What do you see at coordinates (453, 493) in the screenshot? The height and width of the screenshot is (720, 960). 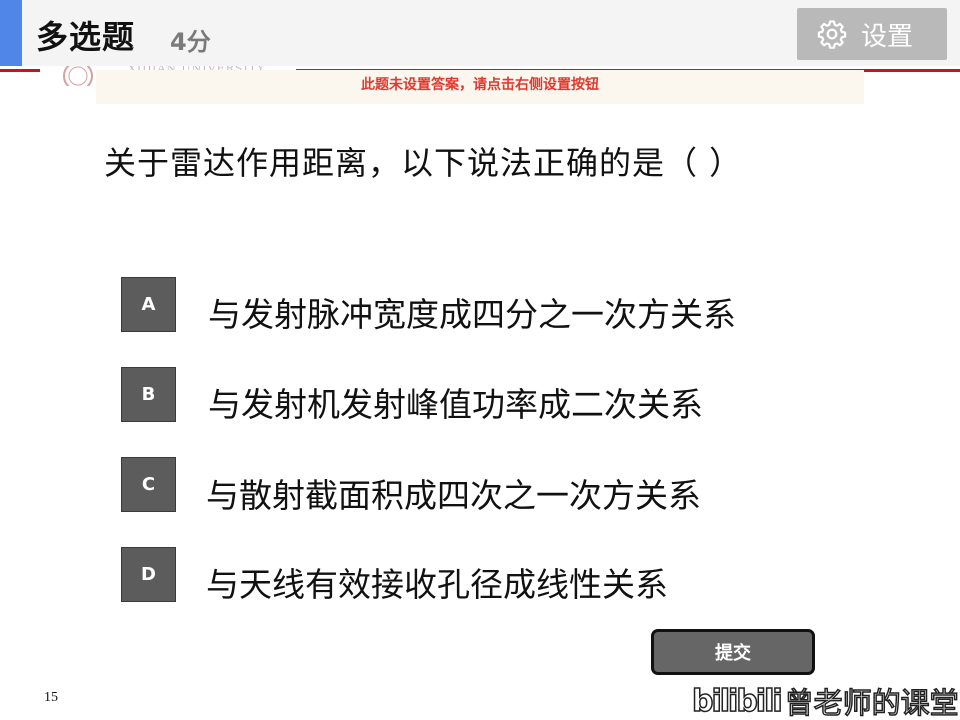 I see `option-c-text: 与散射截面积成四次之一次方关系` at bounding box center [453, 493].